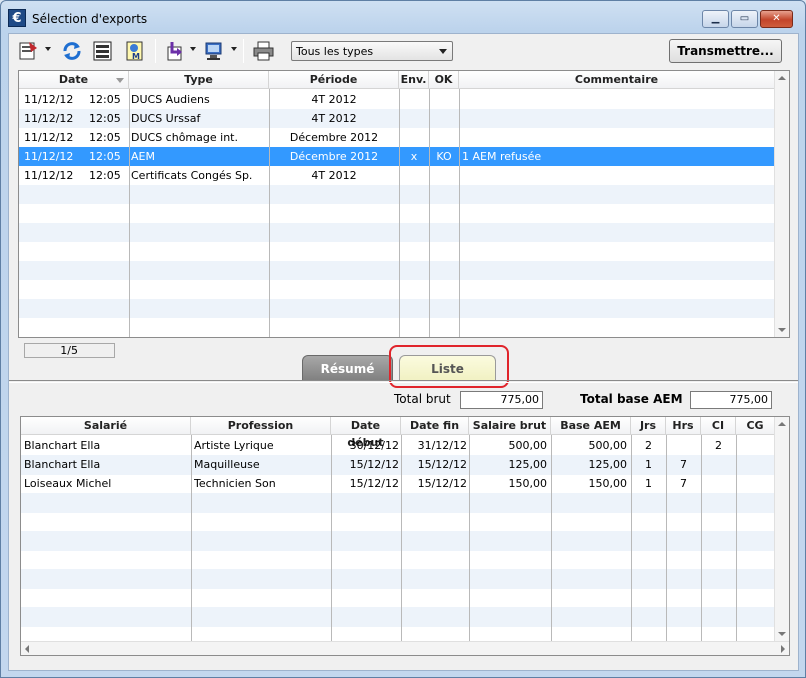  Describe the element at coordinates (510, 426) in the screenshot. I see `column-header-salaire-brut: Salaire brut` at that location.